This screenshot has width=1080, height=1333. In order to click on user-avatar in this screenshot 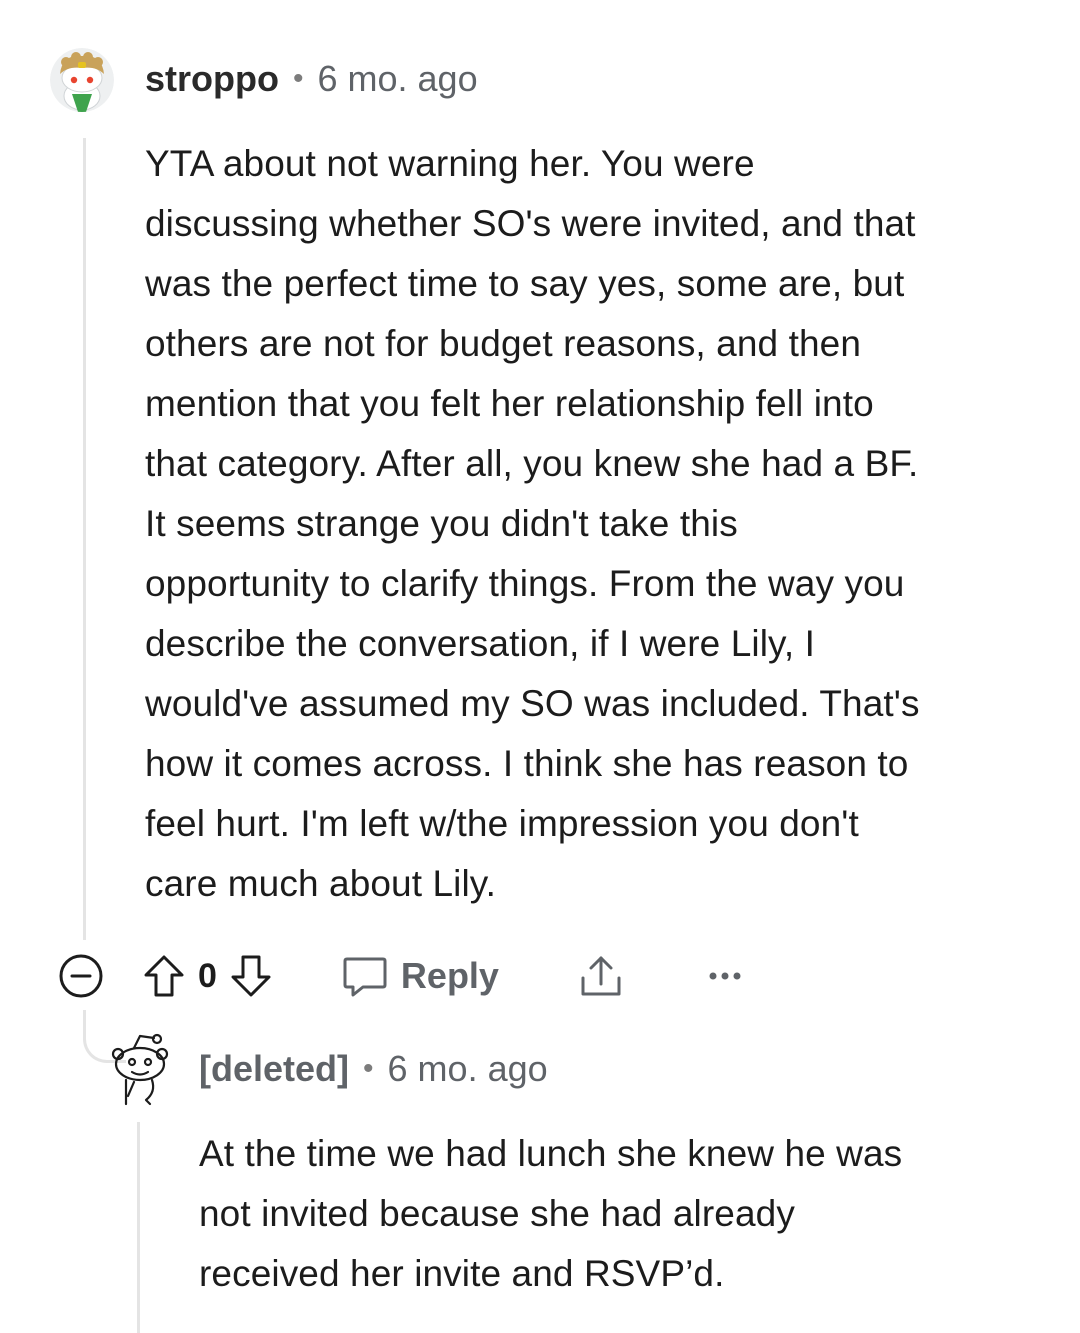, I will do `click(82, 80)`.